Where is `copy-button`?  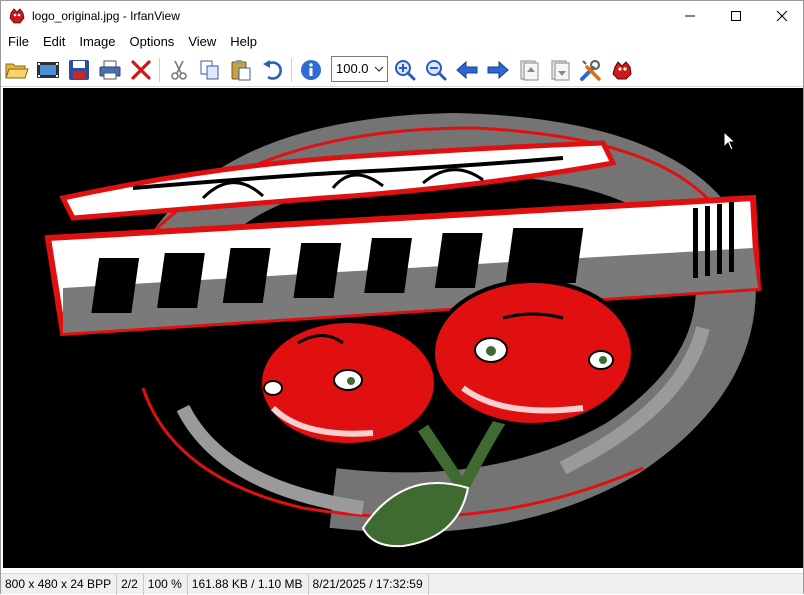
copy-button is located at coordinates (210, 70).